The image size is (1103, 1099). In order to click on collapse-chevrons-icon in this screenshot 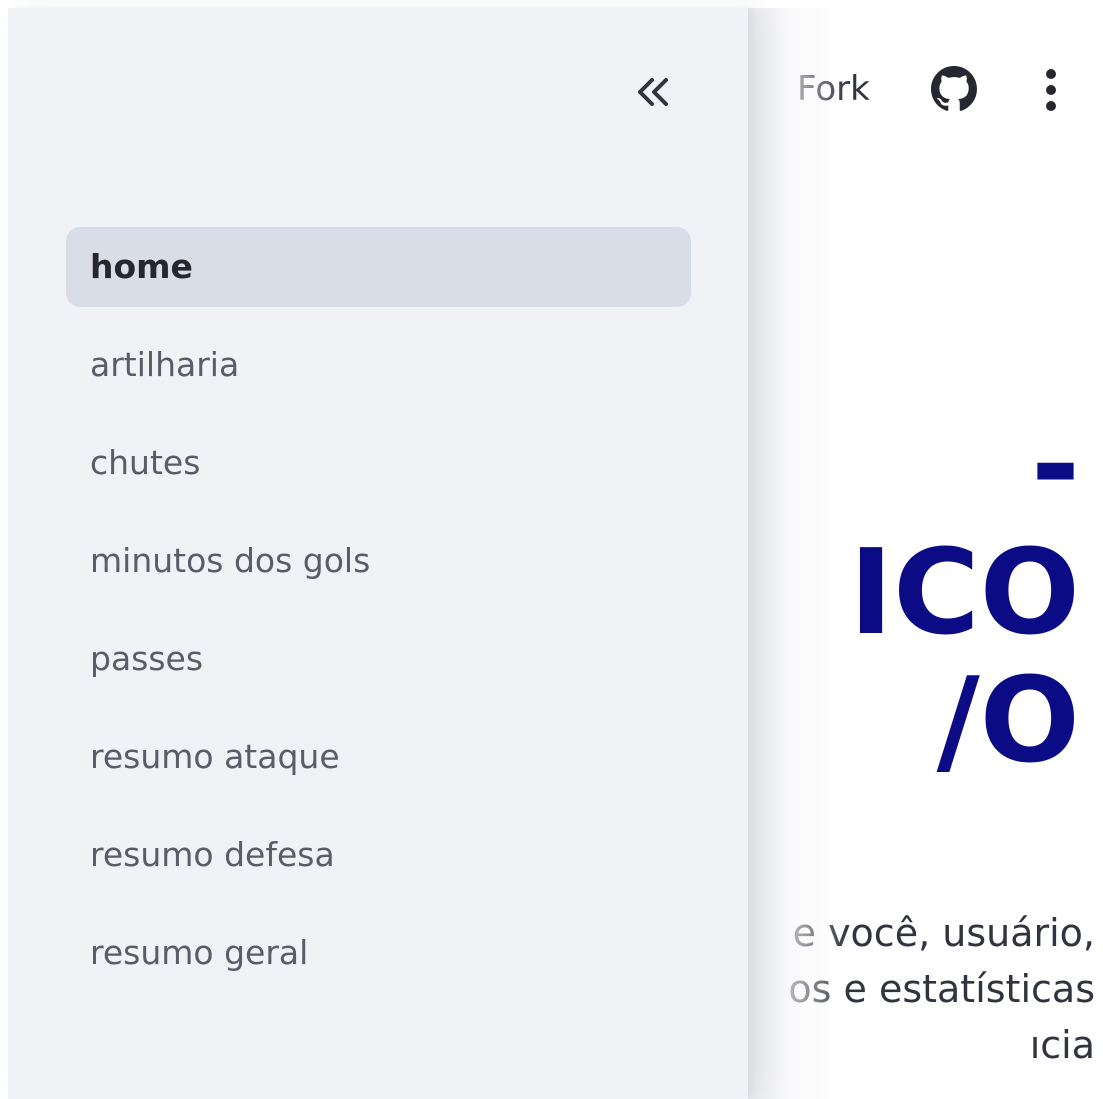, I will do `click(652, 94)`.